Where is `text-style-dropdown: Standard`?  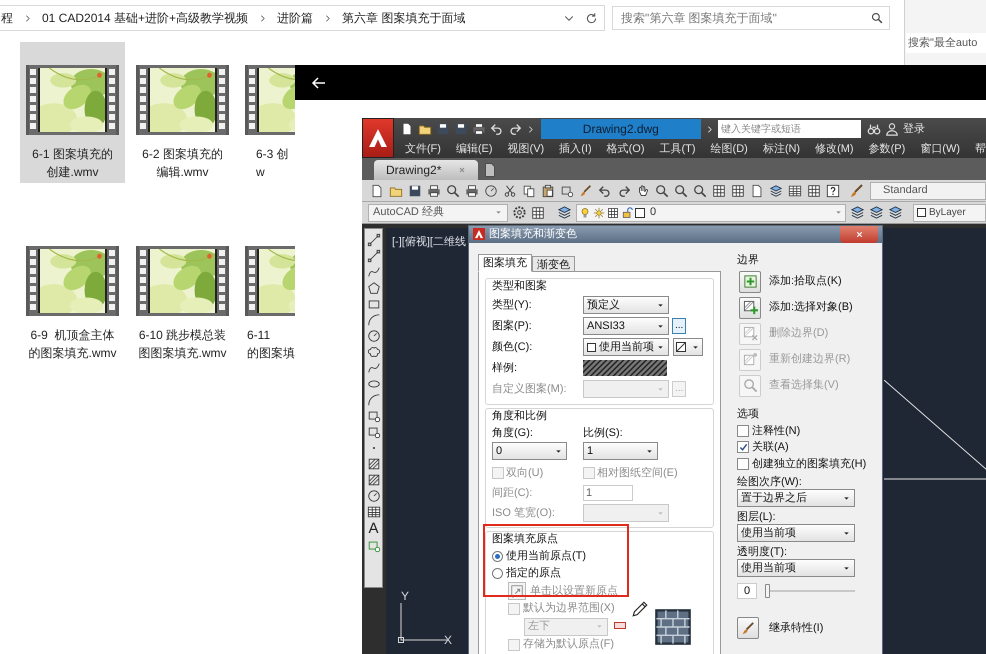
text-style-dropdown: Standard is located at coordinates (928, 191).